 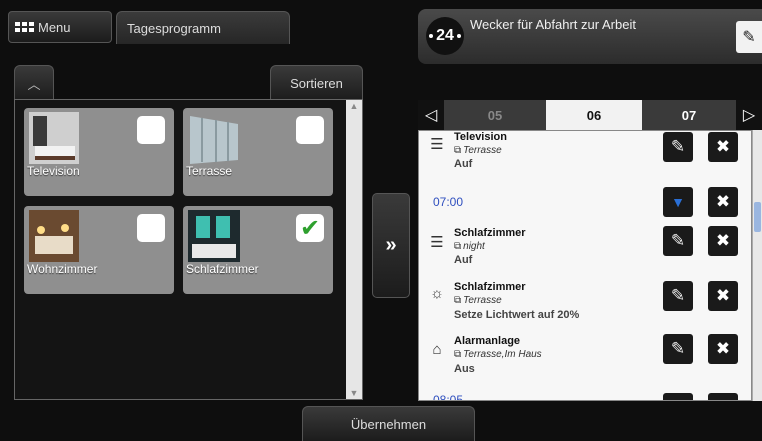 I want to click on edit-icon: ✎, so click(x=678, y=295).